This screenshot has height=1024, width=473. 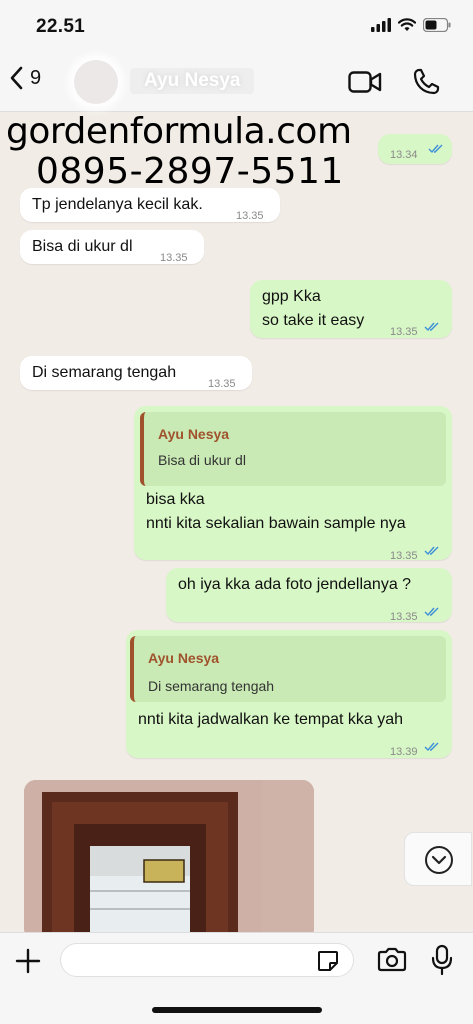 I want to click on watermark-phone: 0895-2897-5511, so click(x=190, y=171).